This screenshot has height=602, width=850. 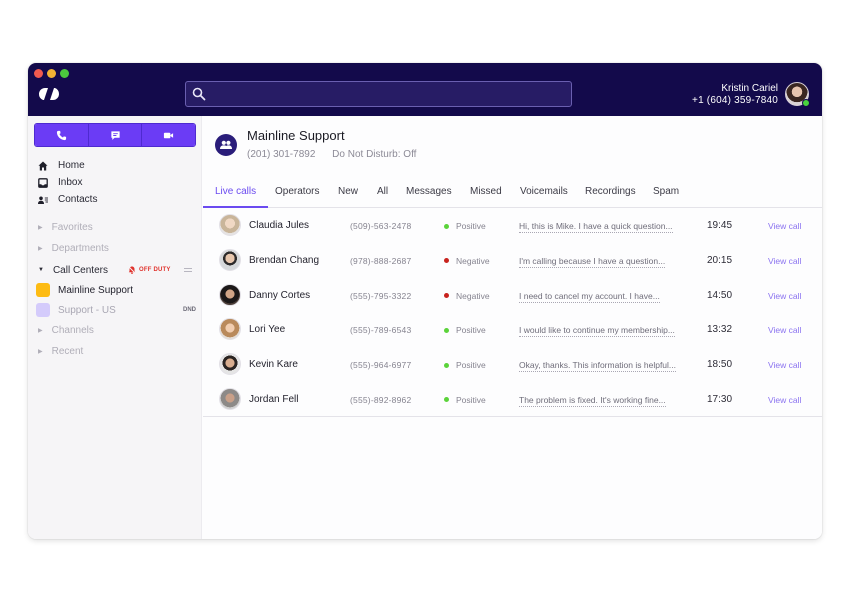 What do you see at coordinates (666, 197) in the screenshot?
I see `tab-spam: Spam` at bounding box center [666, 197].